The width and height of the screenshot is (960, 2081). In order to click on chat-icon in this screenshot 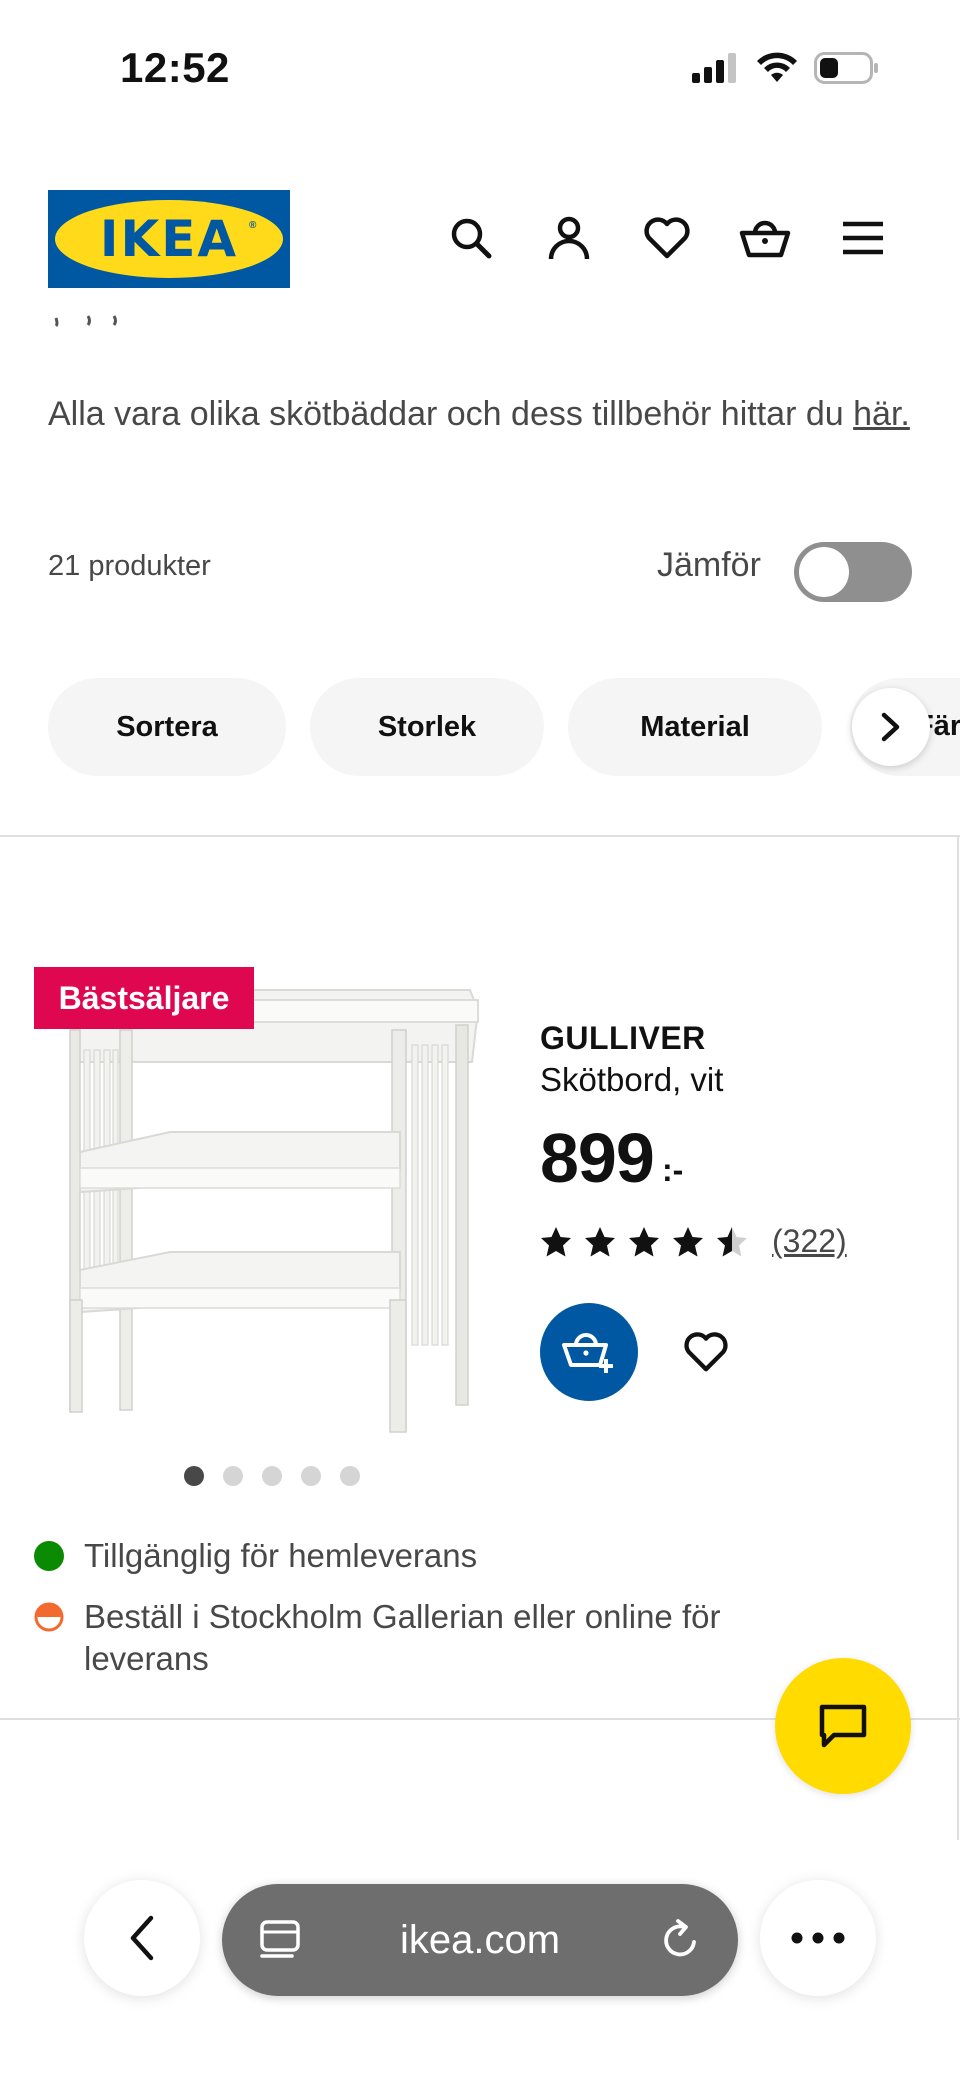, I will do `click(843, 1726)`.